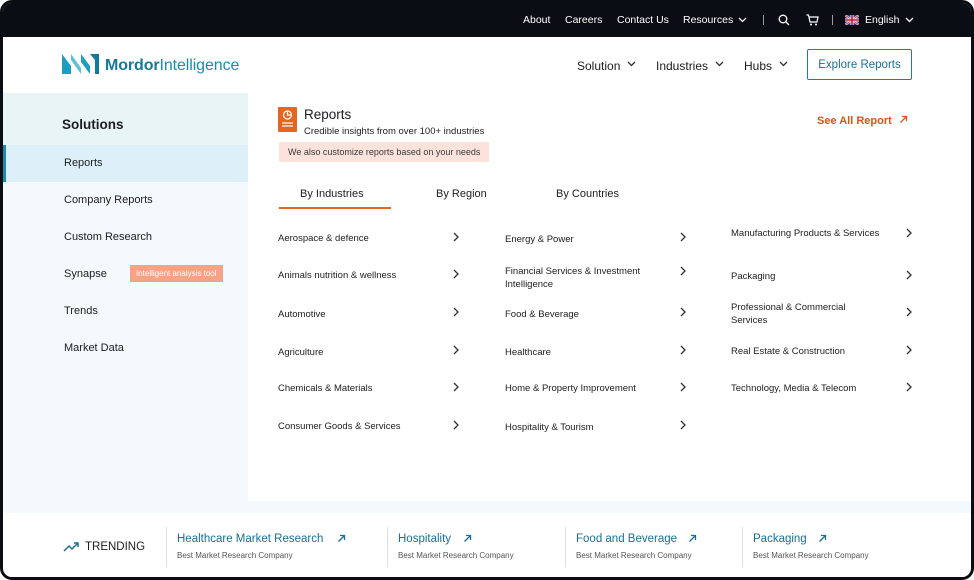 The height and width of the screenshot is (580, 974). Describe the element at coordinates (358, 426) in the screenshot. I see `industry-link: Consumer Goods & Services` at that location.